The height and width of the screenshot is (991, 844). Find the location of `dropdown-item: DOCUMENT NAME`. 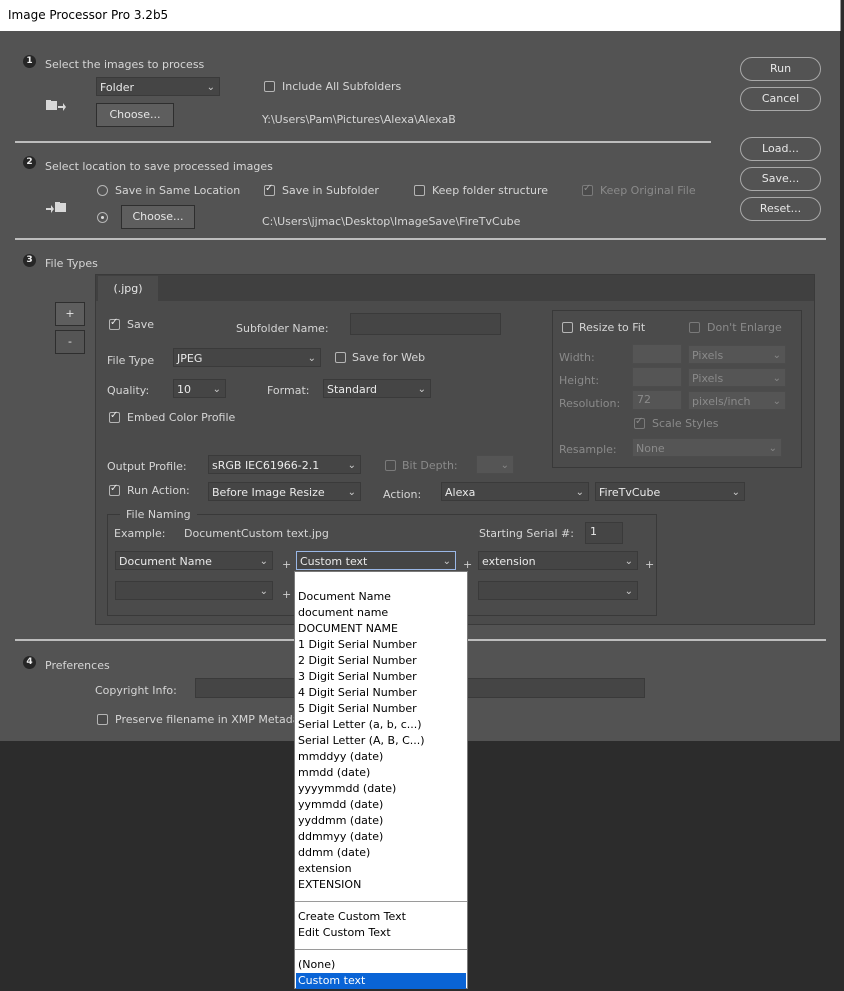

dropdown-item: DOCUMENT NAME is located at coordinates (381, 629).